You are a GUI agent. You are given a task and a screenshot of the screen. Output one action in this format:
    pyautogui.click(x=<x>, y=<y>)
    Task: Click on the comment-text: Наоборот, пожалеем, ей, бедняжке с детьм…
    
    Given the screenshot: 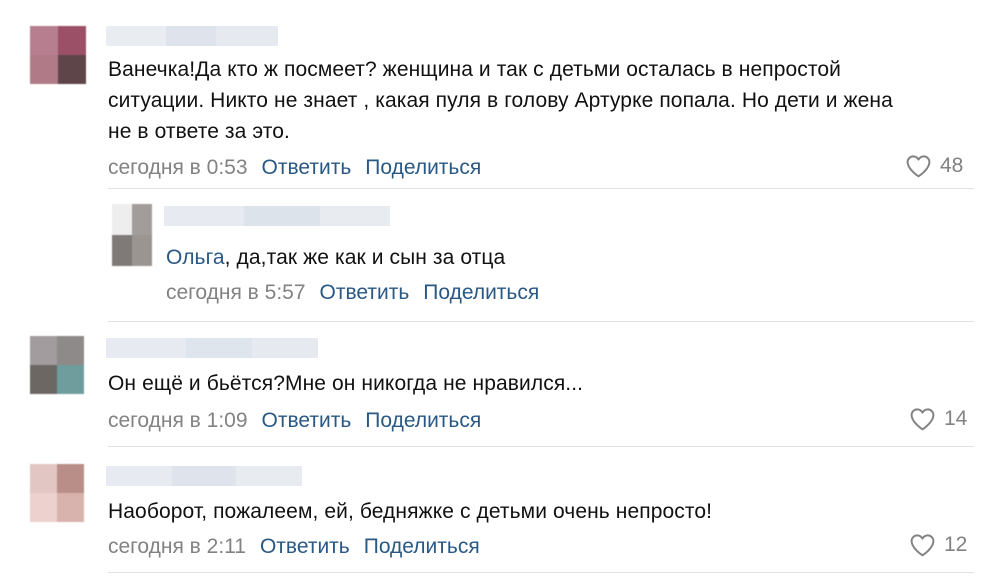 What is the action you would take?
    pyautogui.click(x=410, y=511)
    